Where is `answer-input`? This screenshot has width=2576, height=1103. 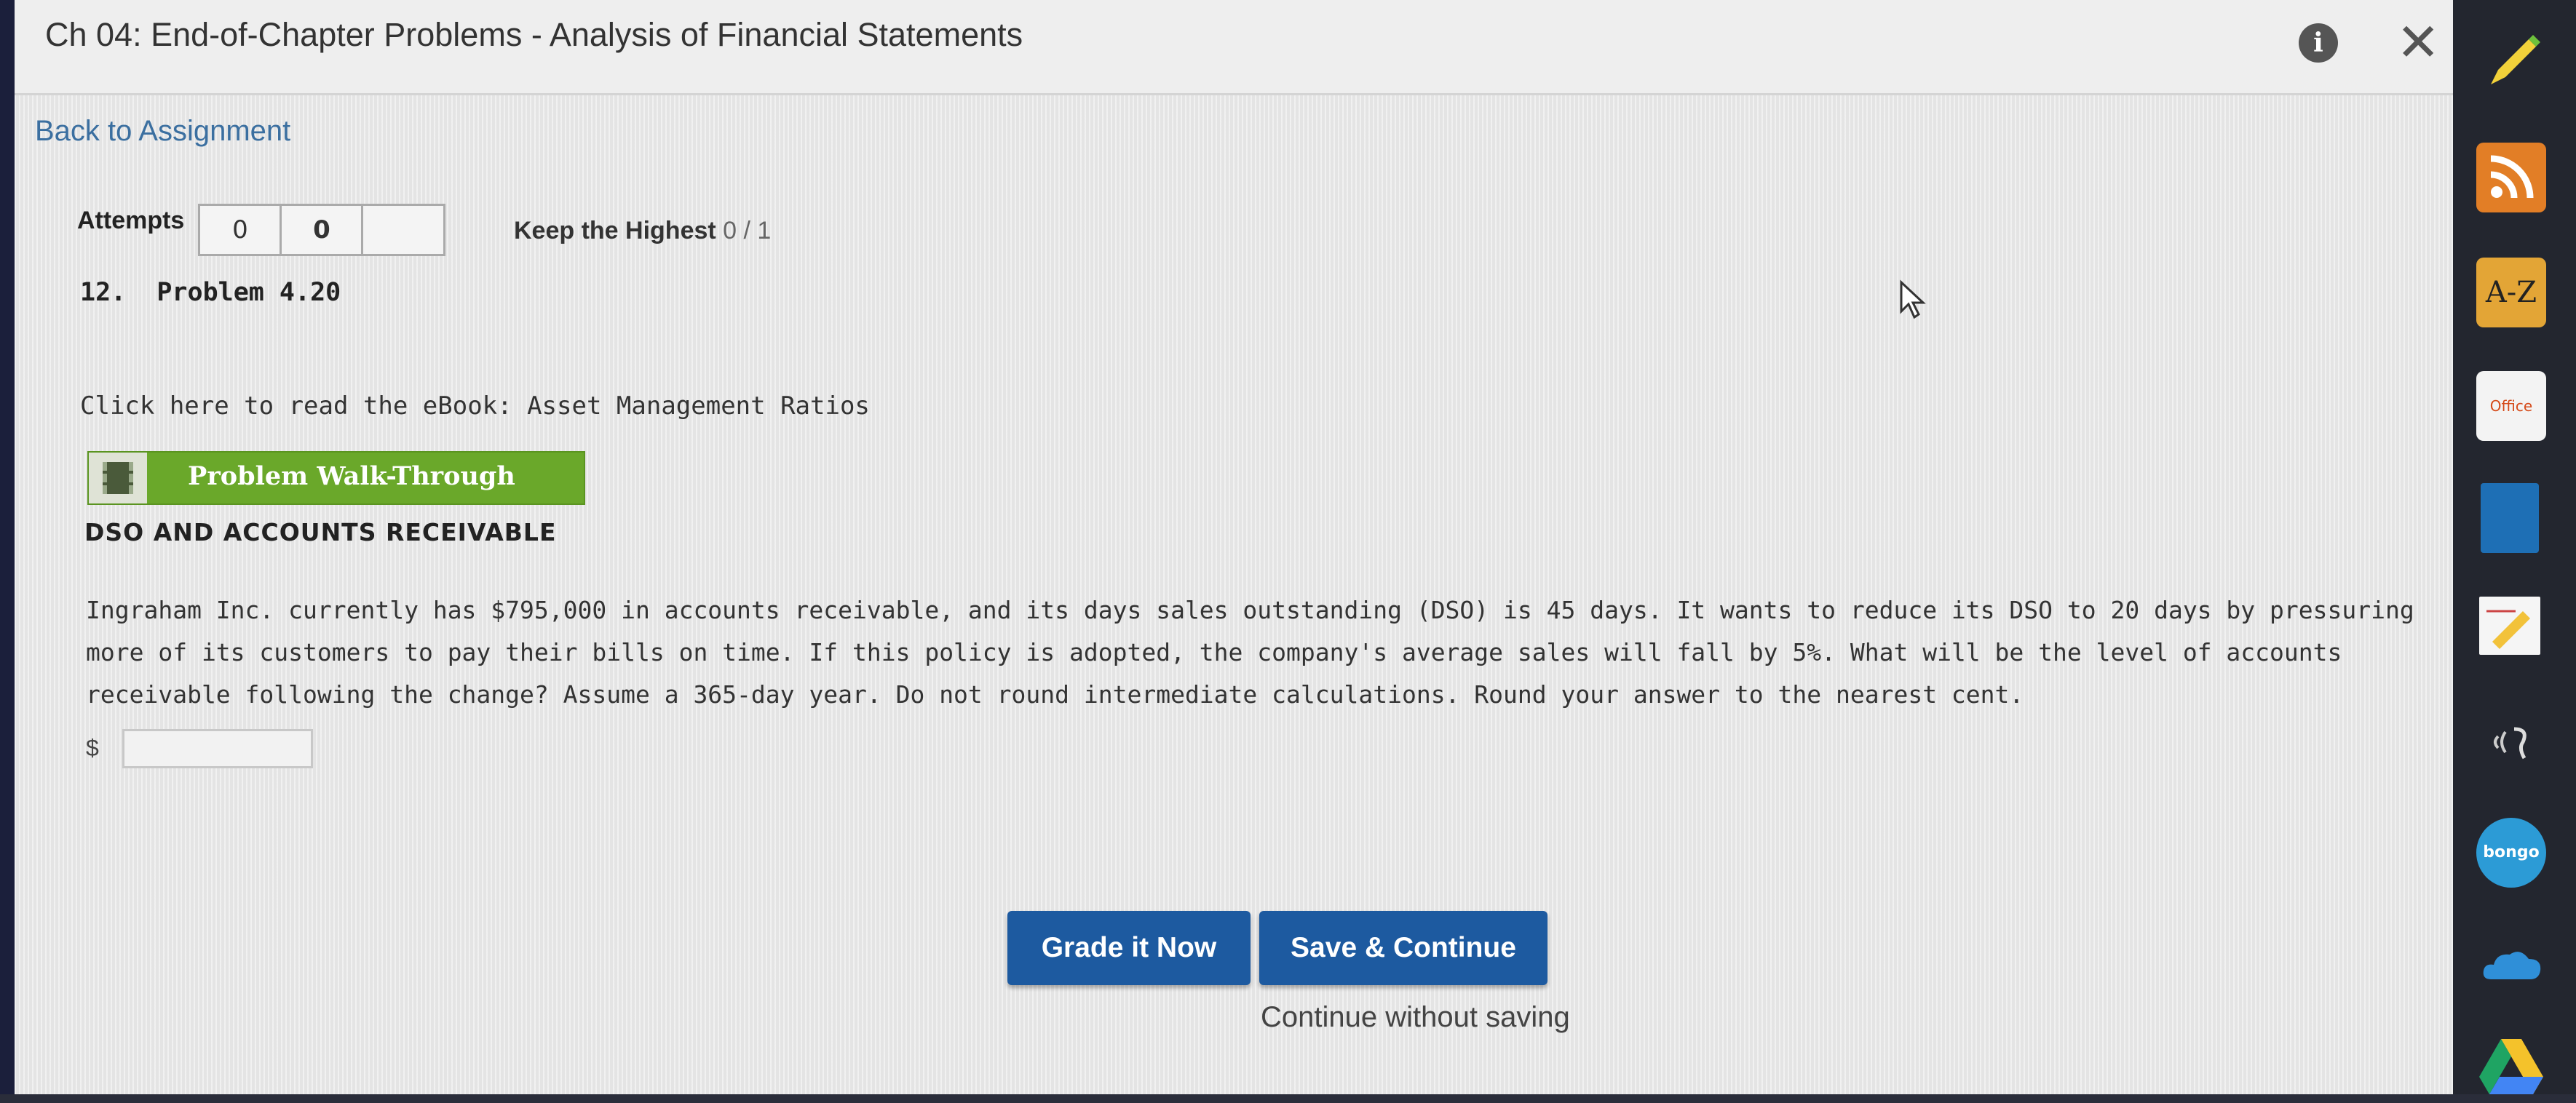
answer-input is located at coordinates (217, 748).